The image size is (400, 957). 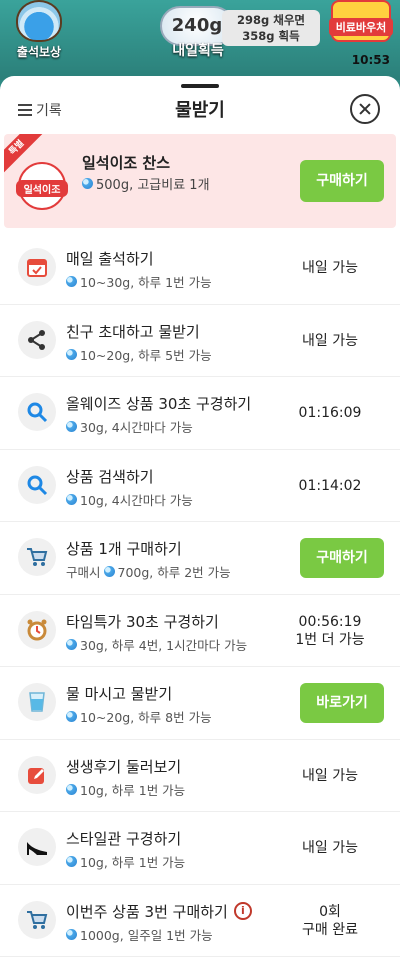 What do you see at coordinates (200, 558) in the screenshot?
I see `task-row: 상품 1개 구매하기구매시 700g, 하루 2번 가능 구매하기` at bounding box center [200, 558].